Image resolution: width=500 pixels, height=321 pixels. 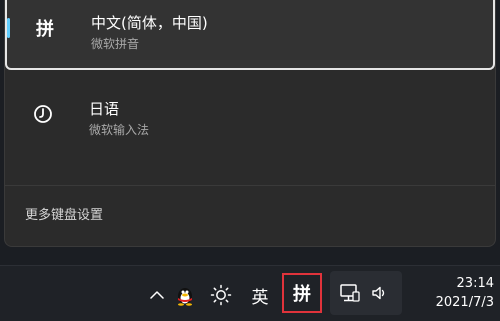 I want to click on sun-icon, so click(x=221, y=295).